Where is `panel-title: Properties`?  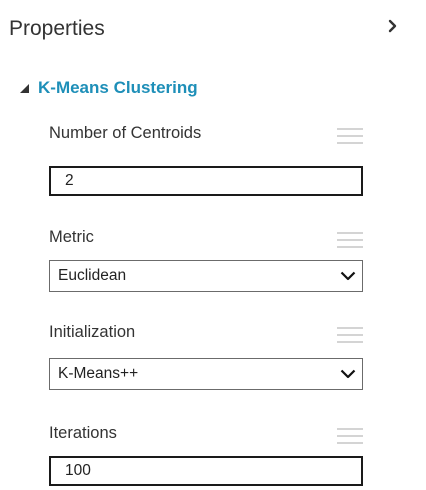
panel-title: Properties is located at coordinates (57, 28).